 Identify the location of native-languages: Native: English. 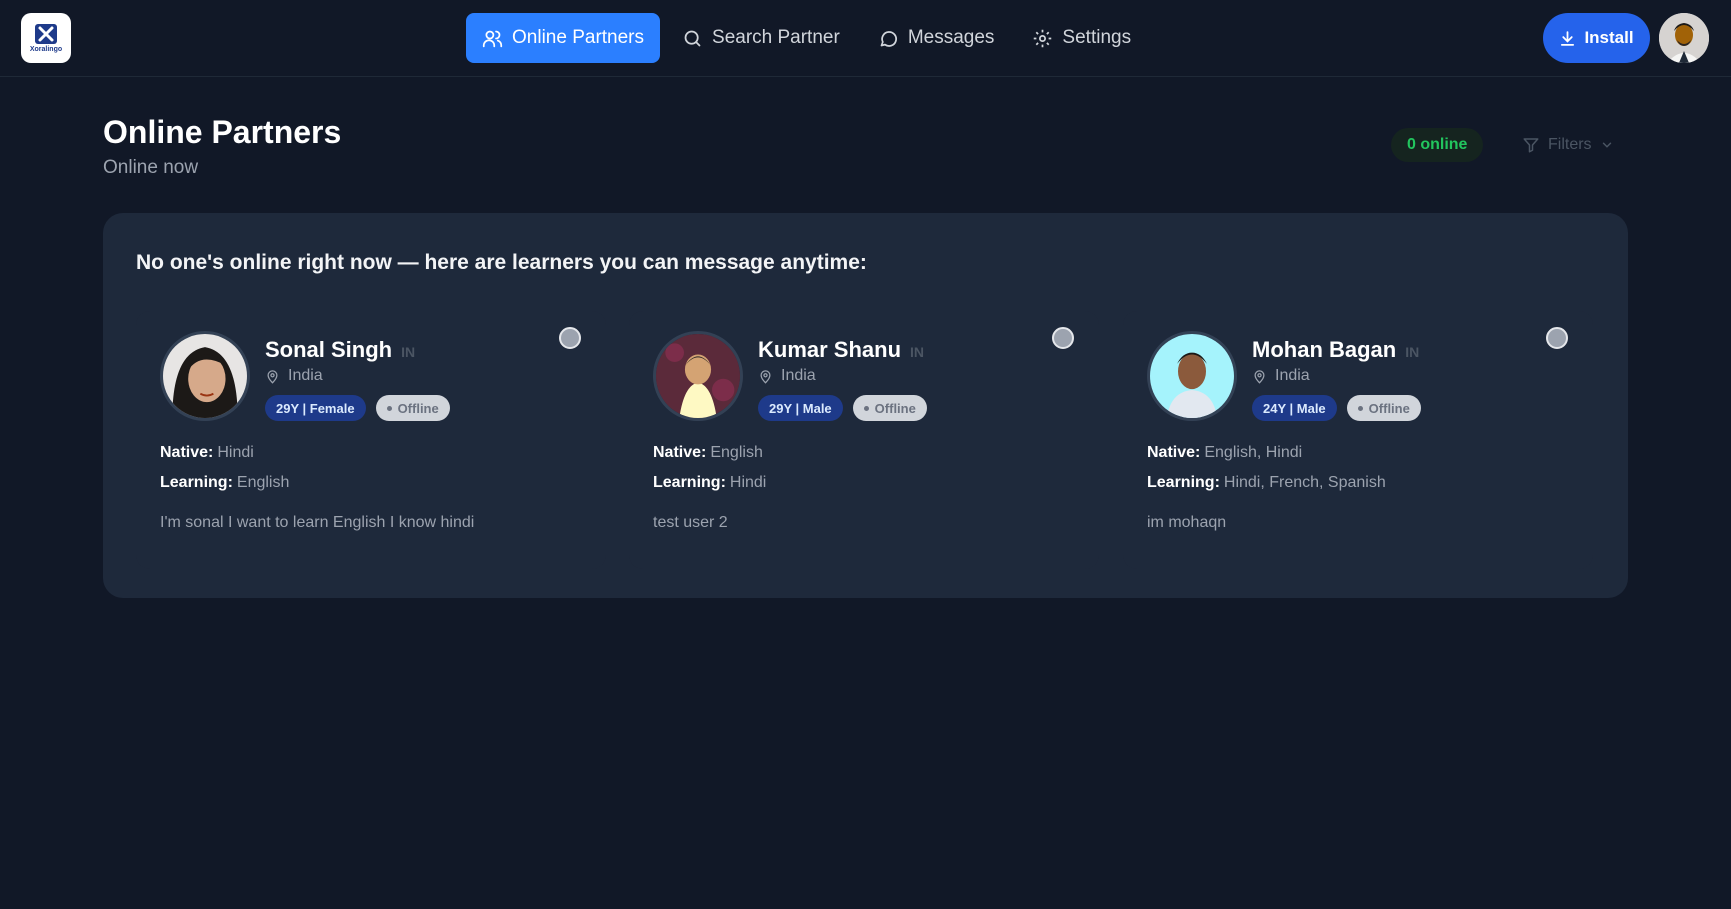
(708, 453).